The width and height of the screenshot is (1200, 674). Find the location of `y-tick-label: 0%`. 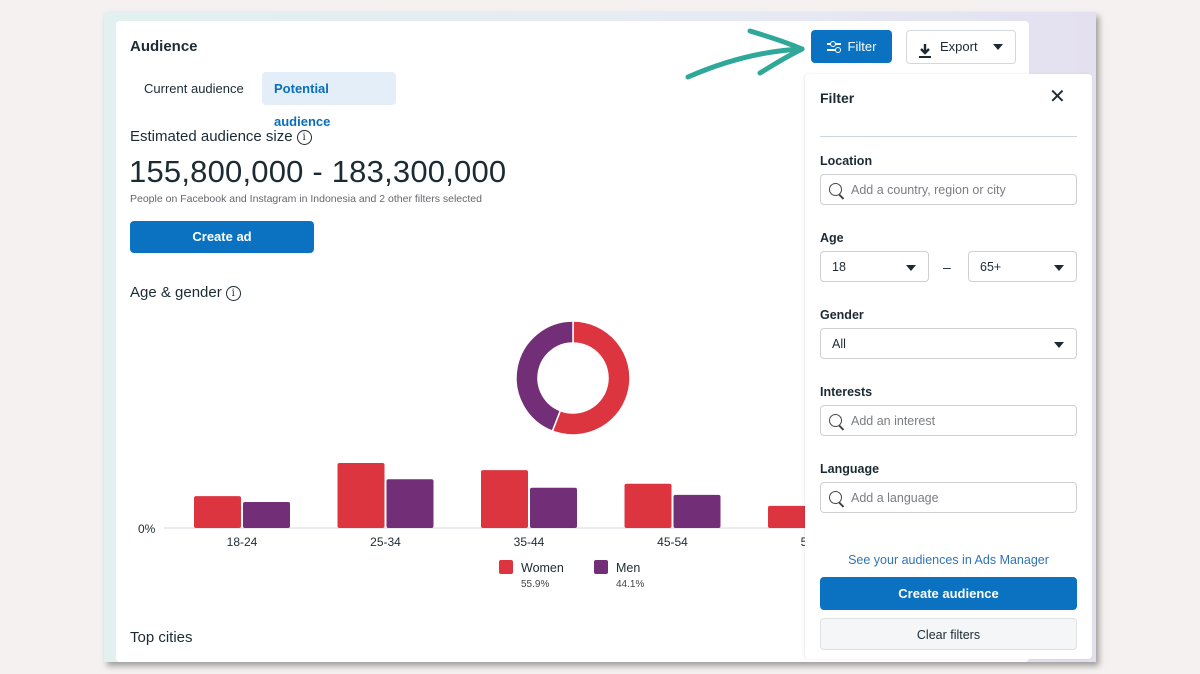

y-tick-label: 0% is located at coordinates (147, 529).